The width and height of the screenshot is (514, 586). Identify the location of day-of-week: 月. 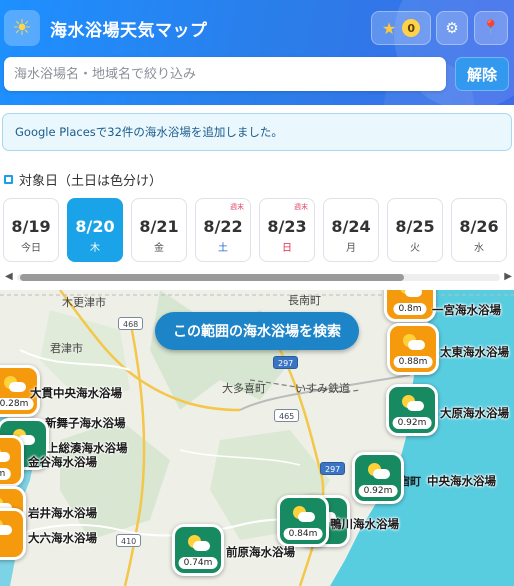
(351, 248).